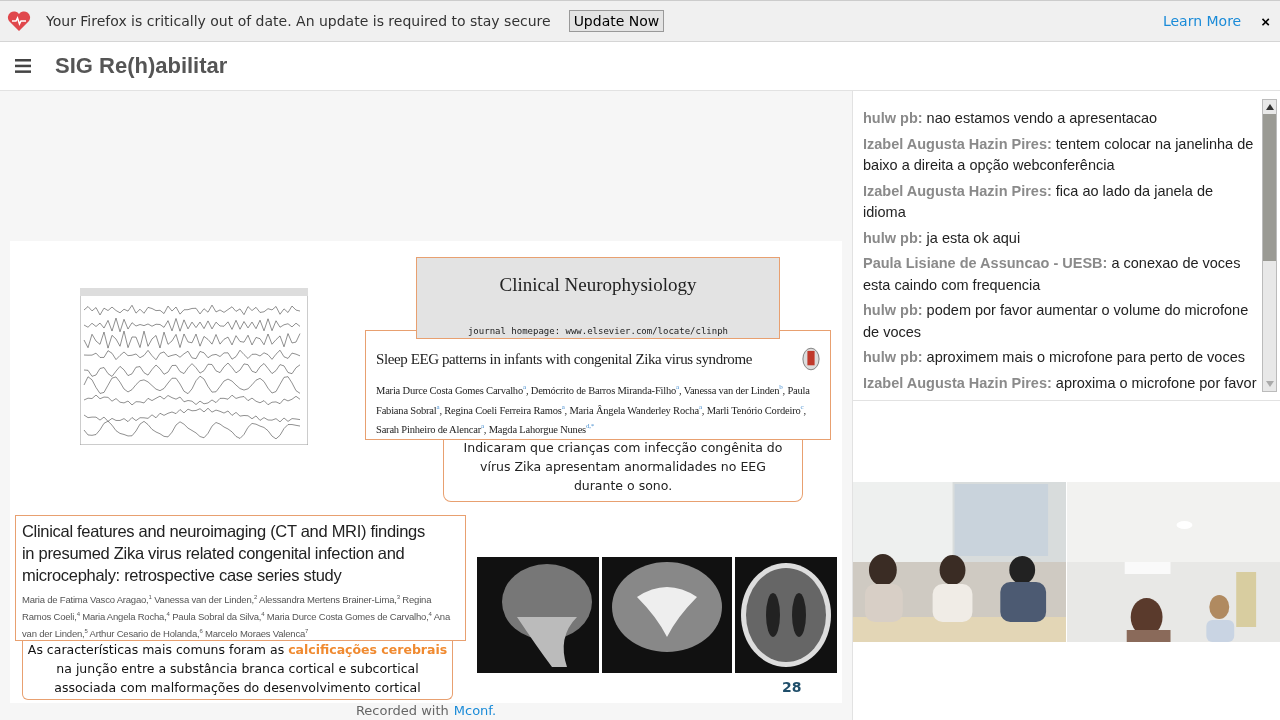 The image size is (1280, 720). What do you see at coordinates (598, 331) in the screenshot?
I see `journal-homepage: journal homepage: www.elsevier.com/locate/clinph` at bounding box center [598, 331].